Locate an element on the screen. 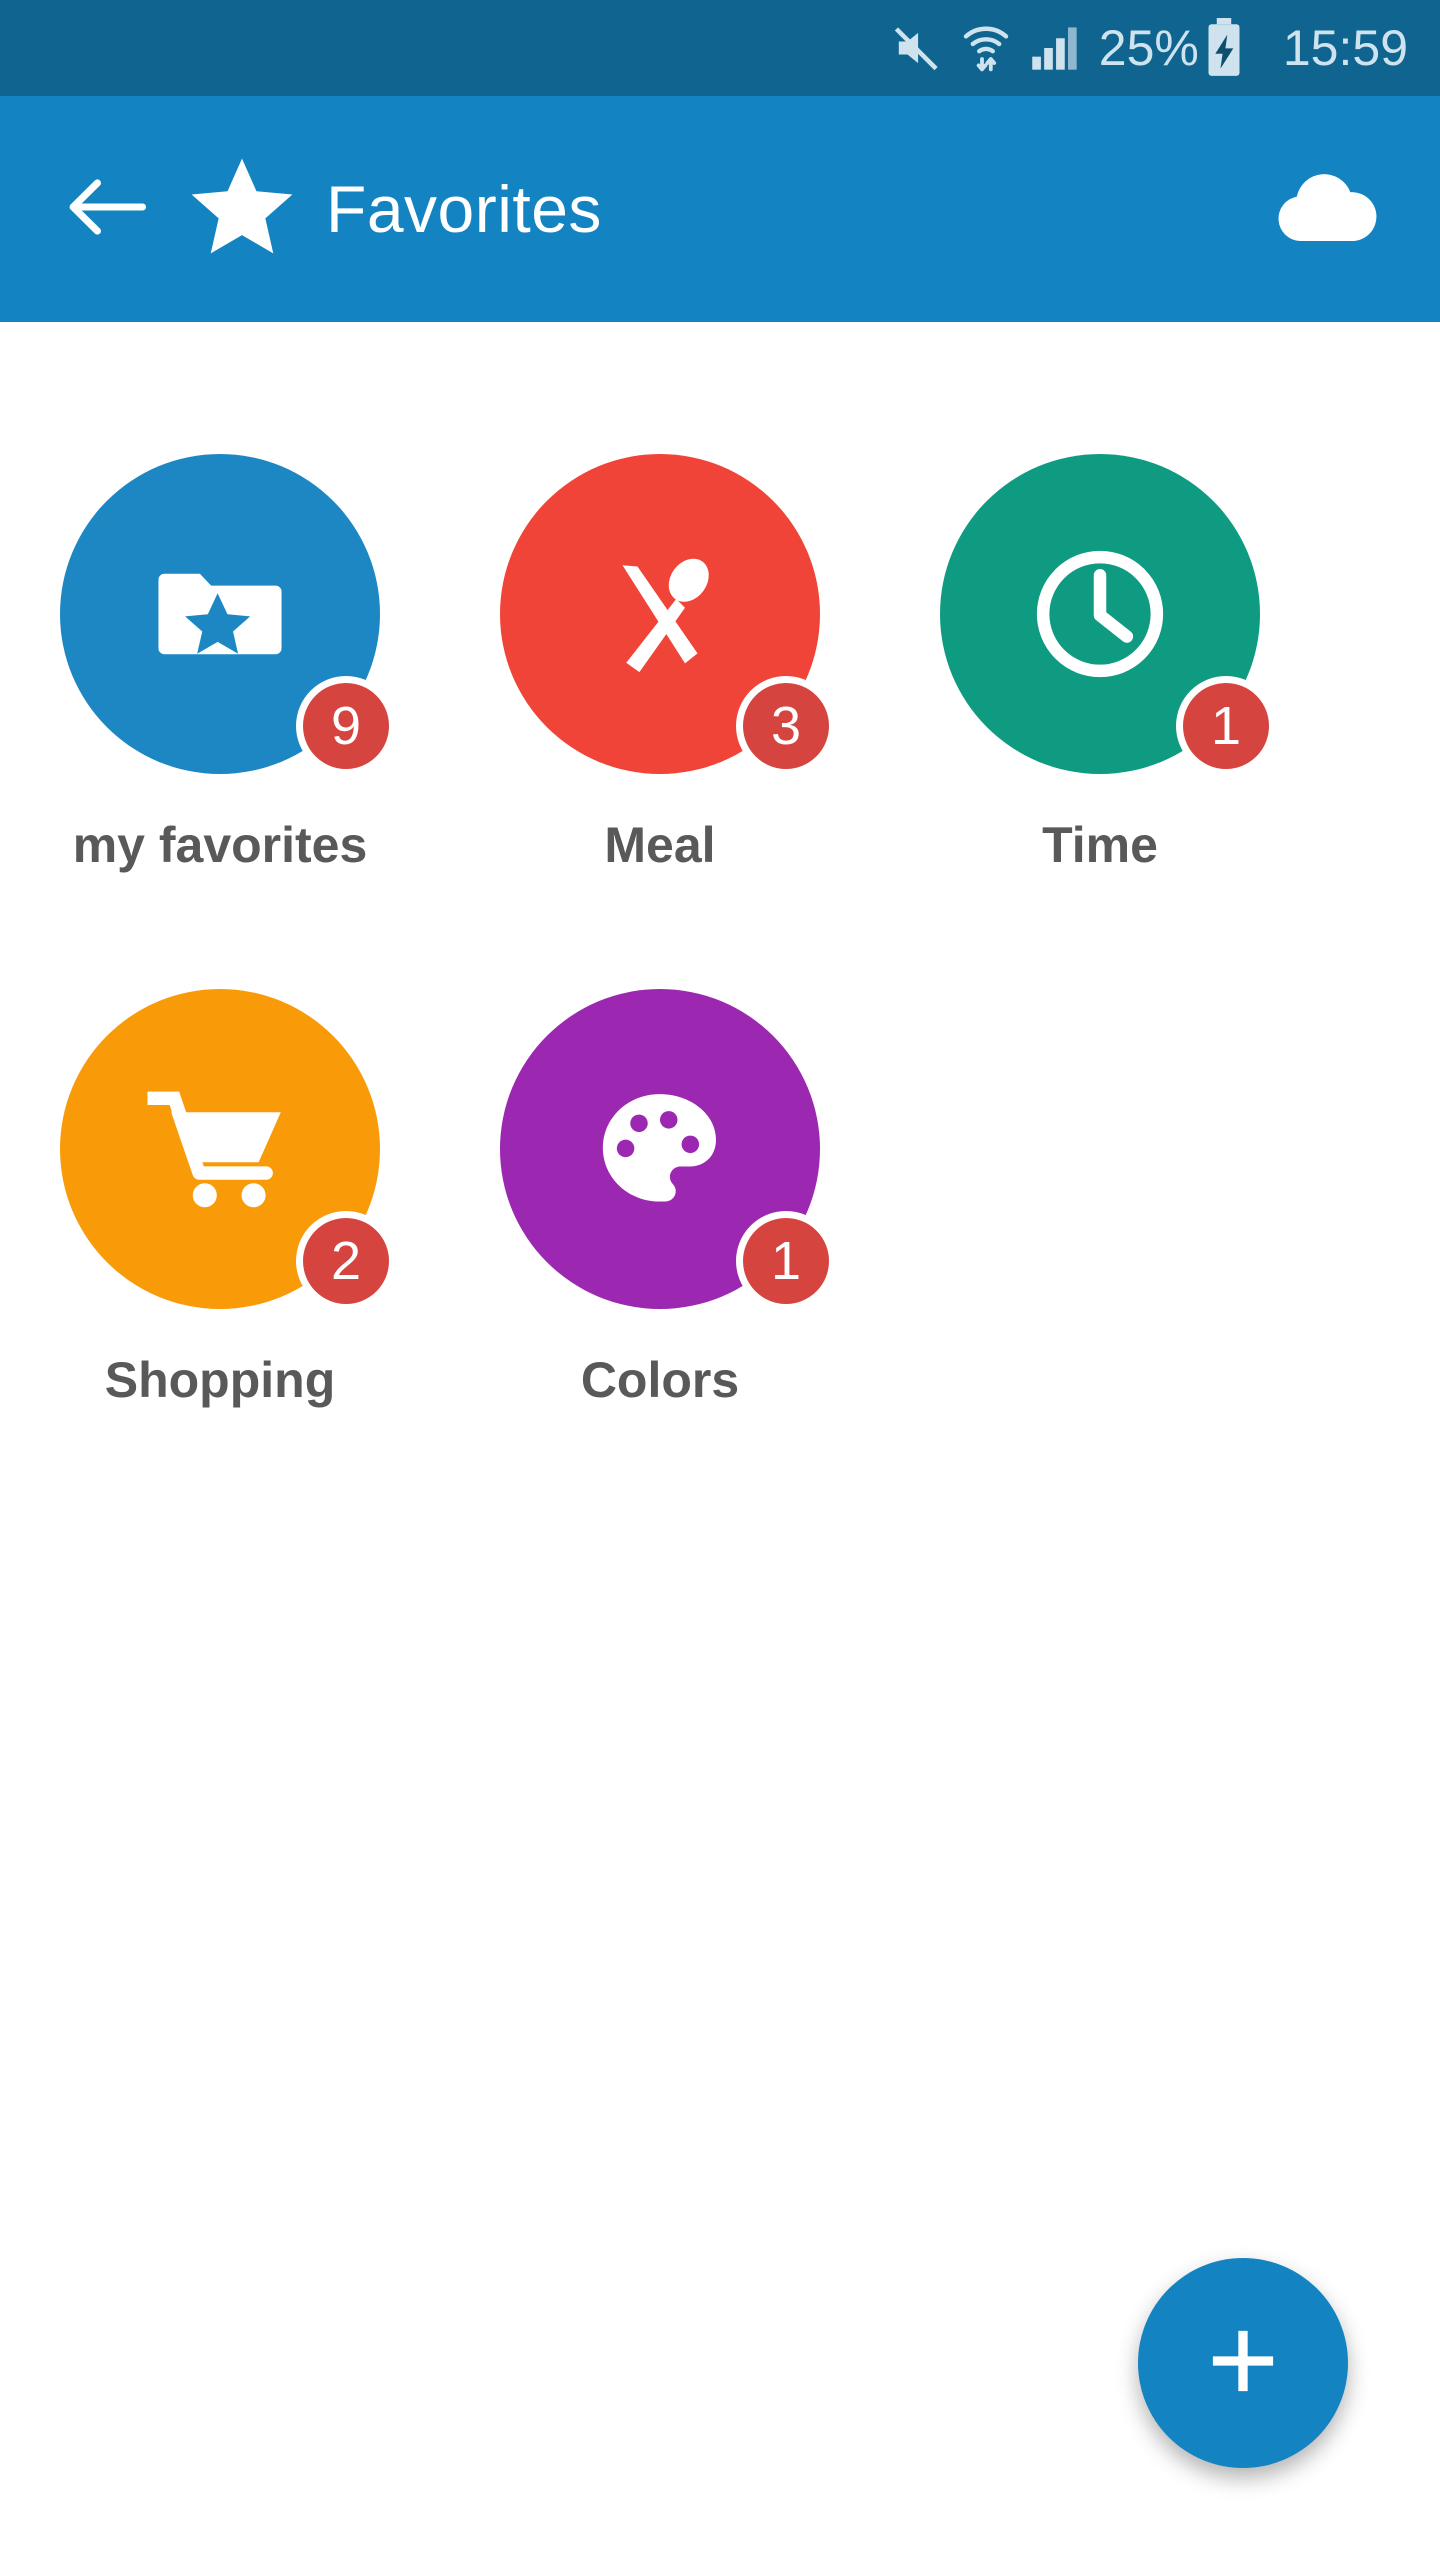 The width and height of the screenshot is (1440, 2560). grid-item-colors: 1 Colors is located at coordinates (660, 1234).